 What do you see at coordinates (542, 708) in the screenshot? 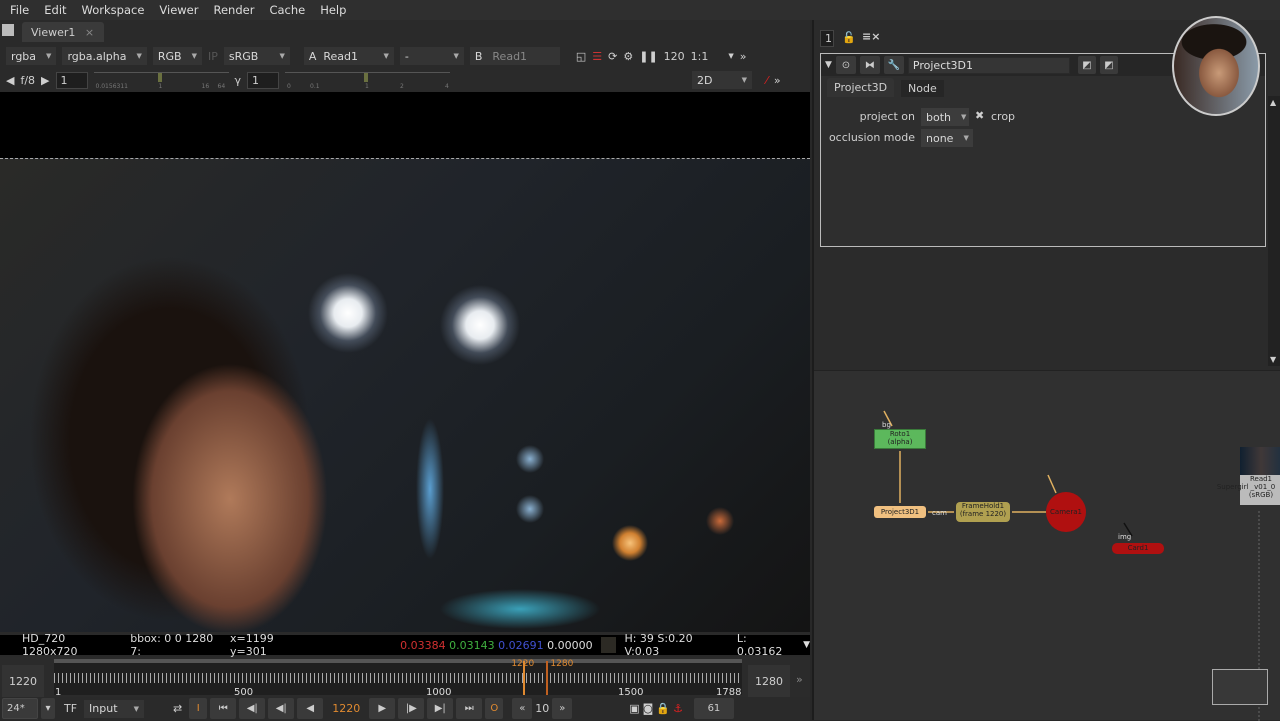
I see `frame-increment-field: 10` at bounding box center [542, 708].